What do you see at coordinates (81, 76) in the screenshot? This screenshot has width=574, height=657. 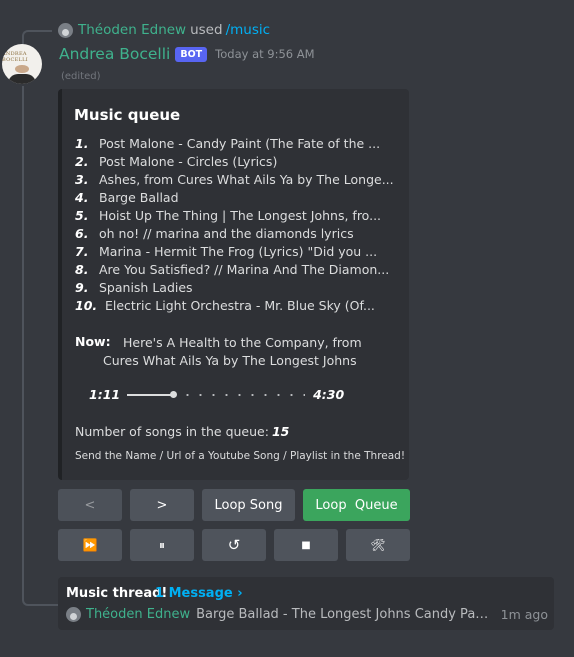 I see `edited-marker: (edited)` at bounding box center [81, 76].